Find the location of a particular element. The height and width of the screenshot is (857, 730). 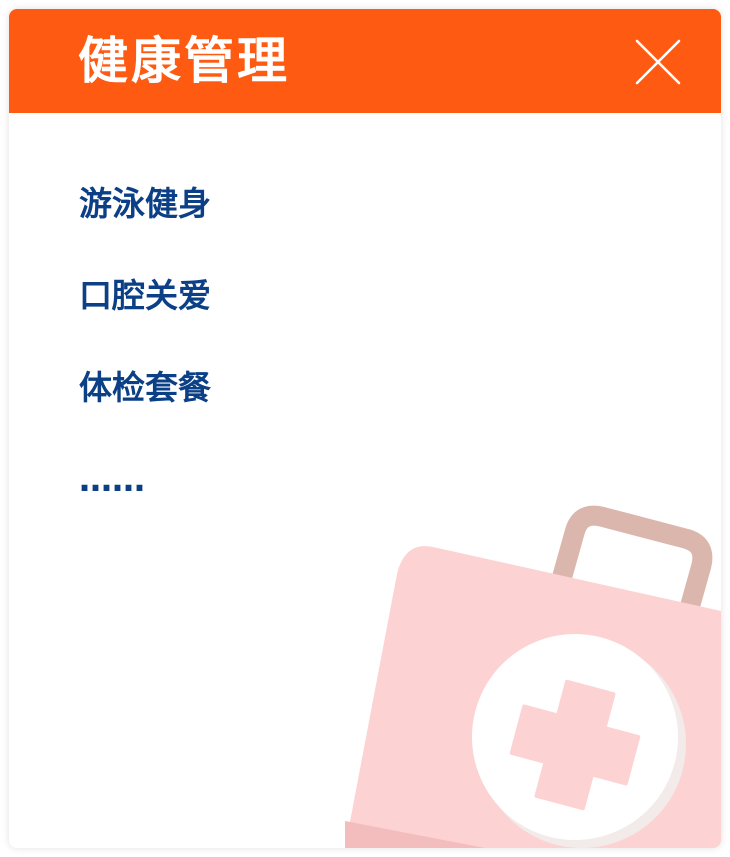

close-icon is located at coordinates (658, 62).